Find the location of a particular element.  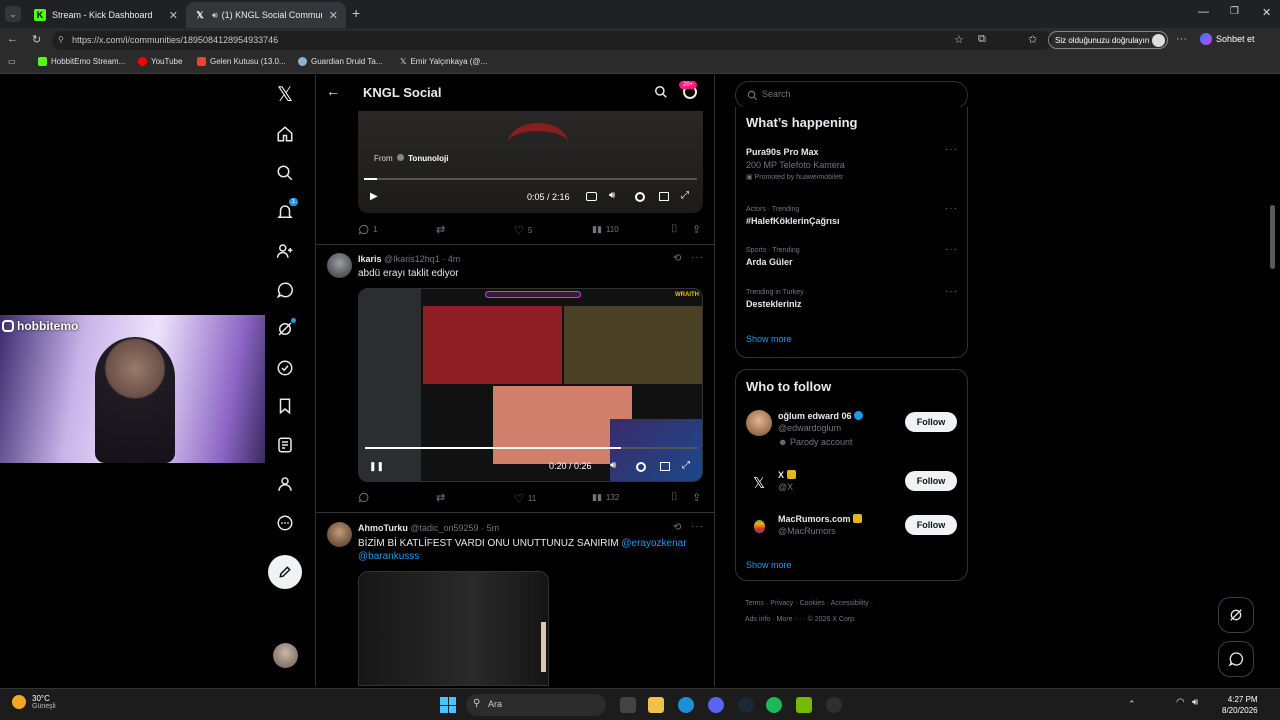

author-name: AhmoTurku is located at coordinates (383, 528).